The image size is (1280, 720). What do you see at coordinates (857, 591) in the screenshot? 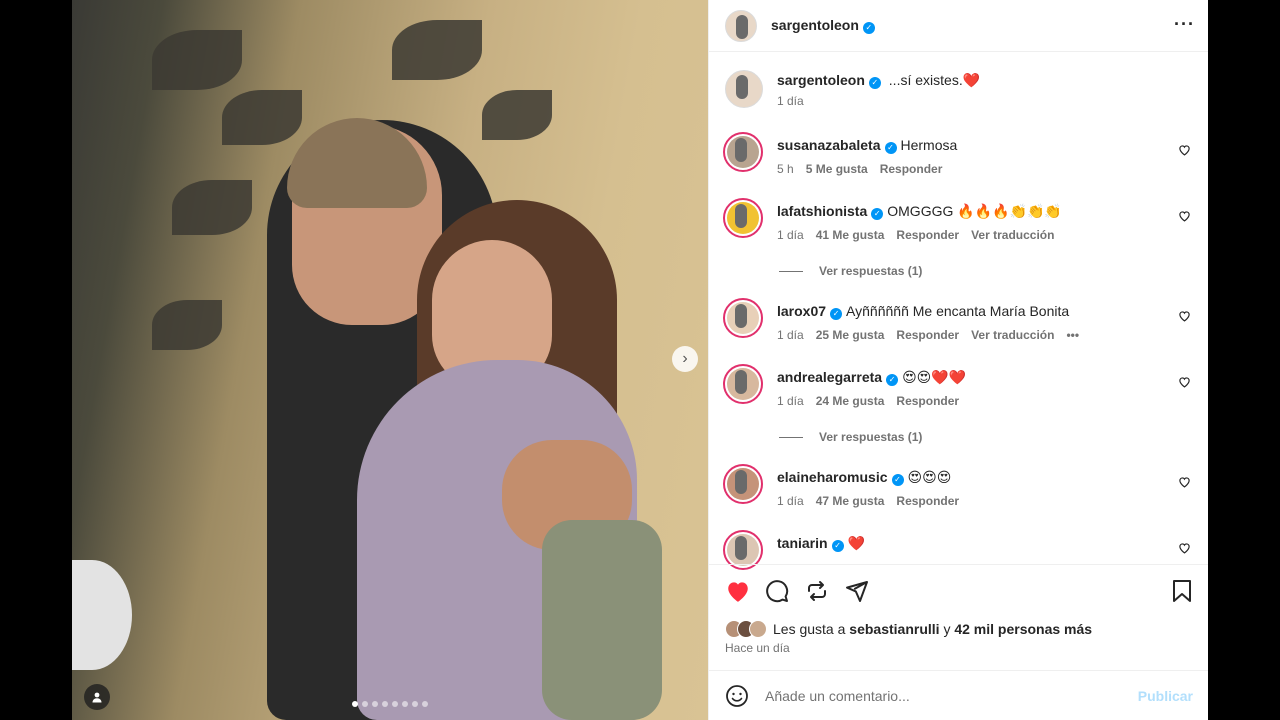
I see `share-icon` at bounding box center [857, 591].